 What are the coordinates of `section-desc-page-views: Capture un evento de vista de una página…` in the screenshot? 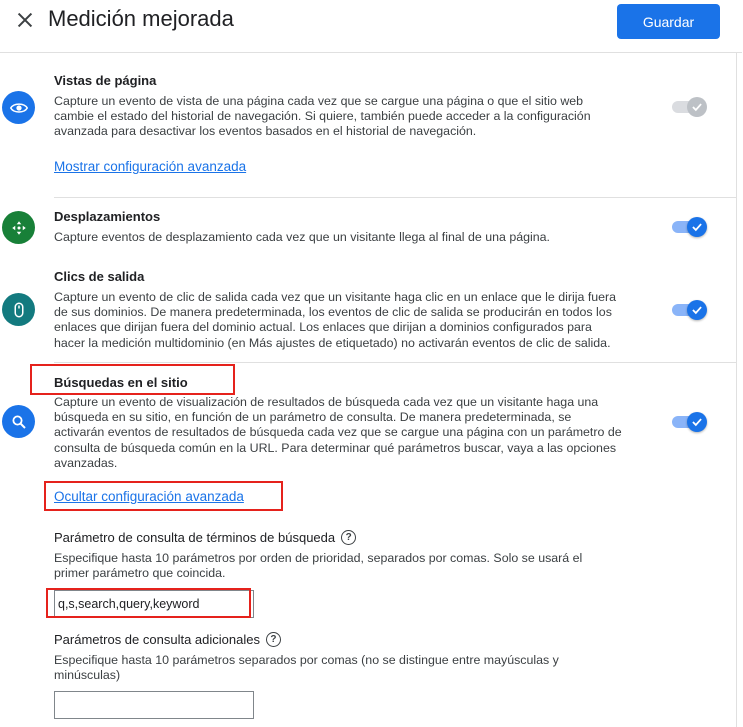 It's located at (322, 116).